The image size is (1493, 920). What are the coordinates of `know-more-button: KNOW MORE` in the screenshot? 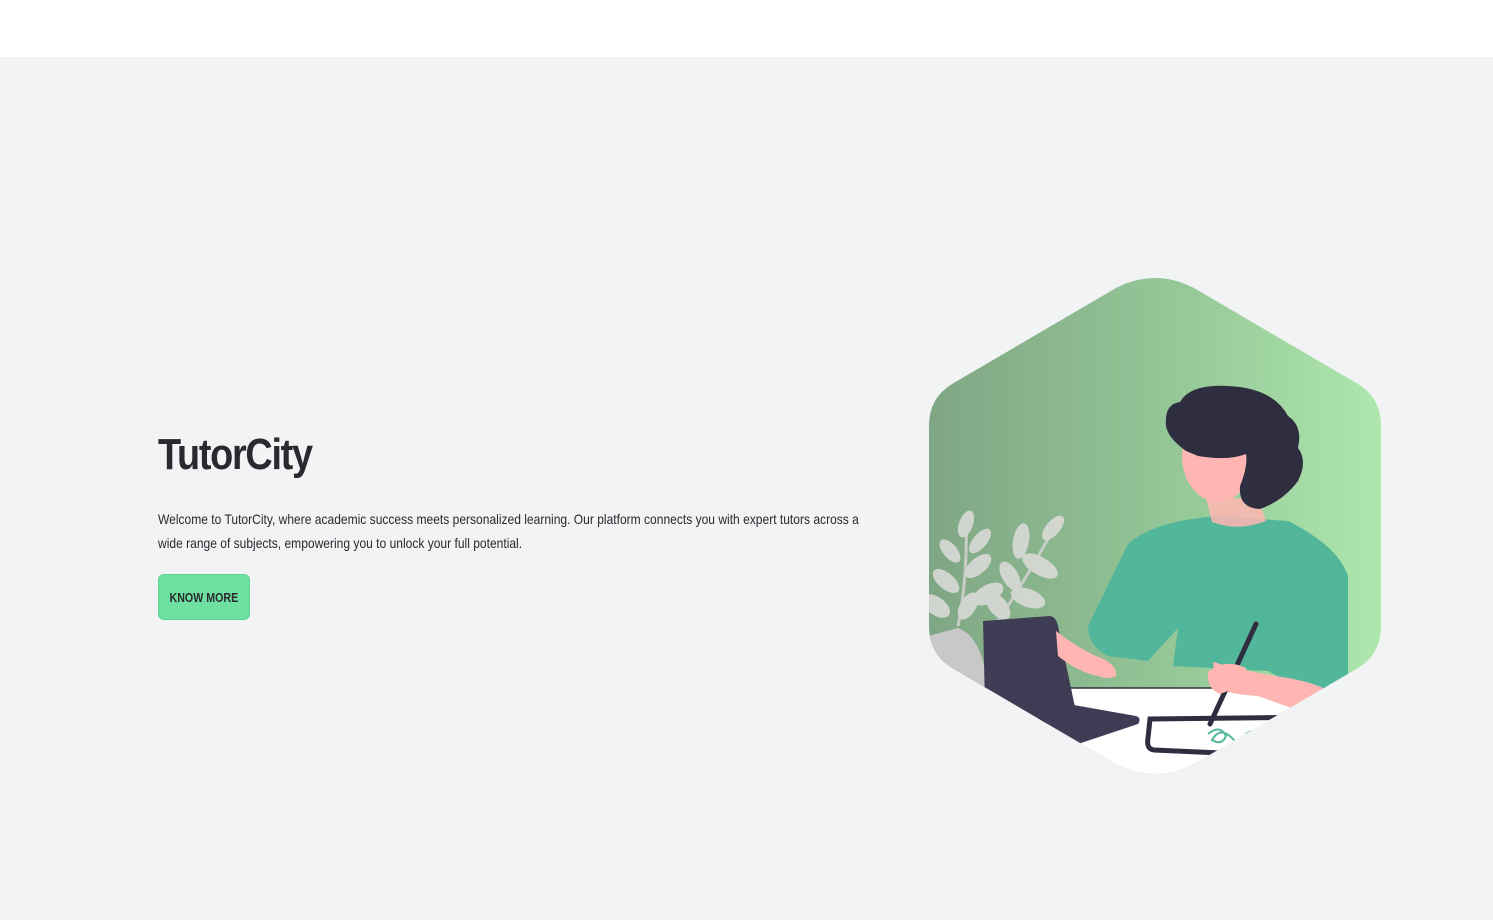 It's located at (204, 597).